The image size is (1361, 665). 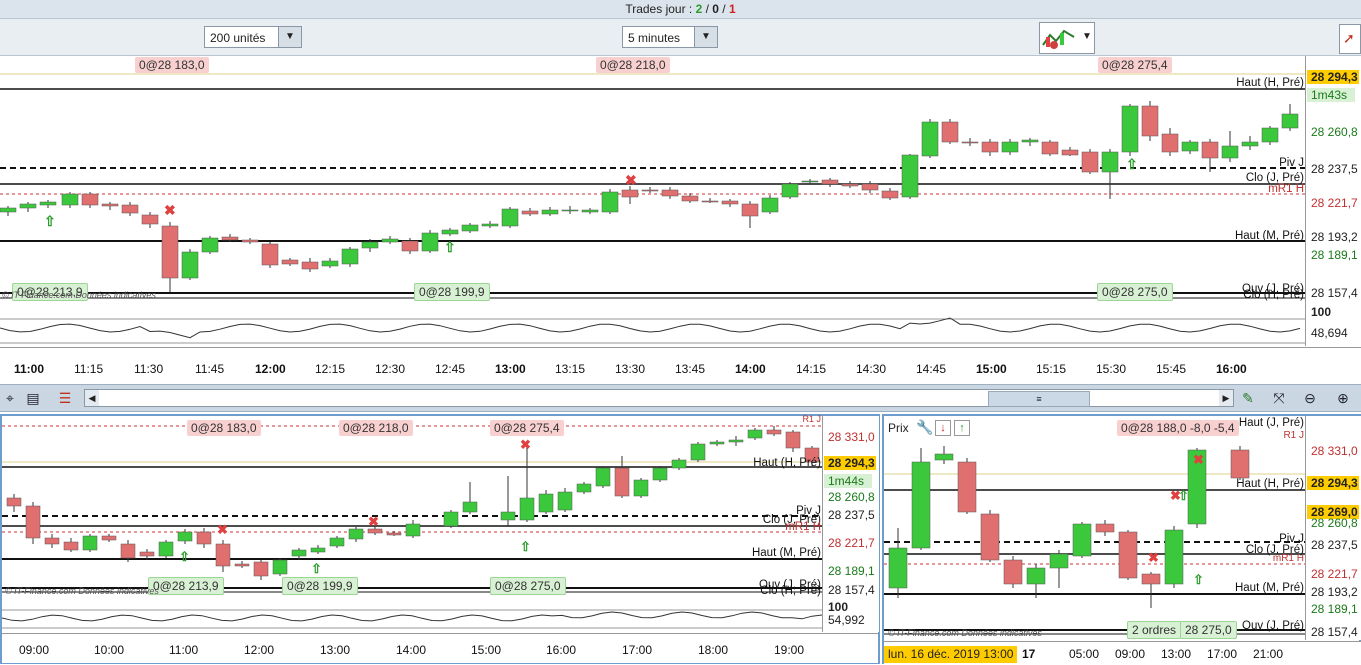 I want to click on wrench-icon: 🔧, so click(x=924, y=427).